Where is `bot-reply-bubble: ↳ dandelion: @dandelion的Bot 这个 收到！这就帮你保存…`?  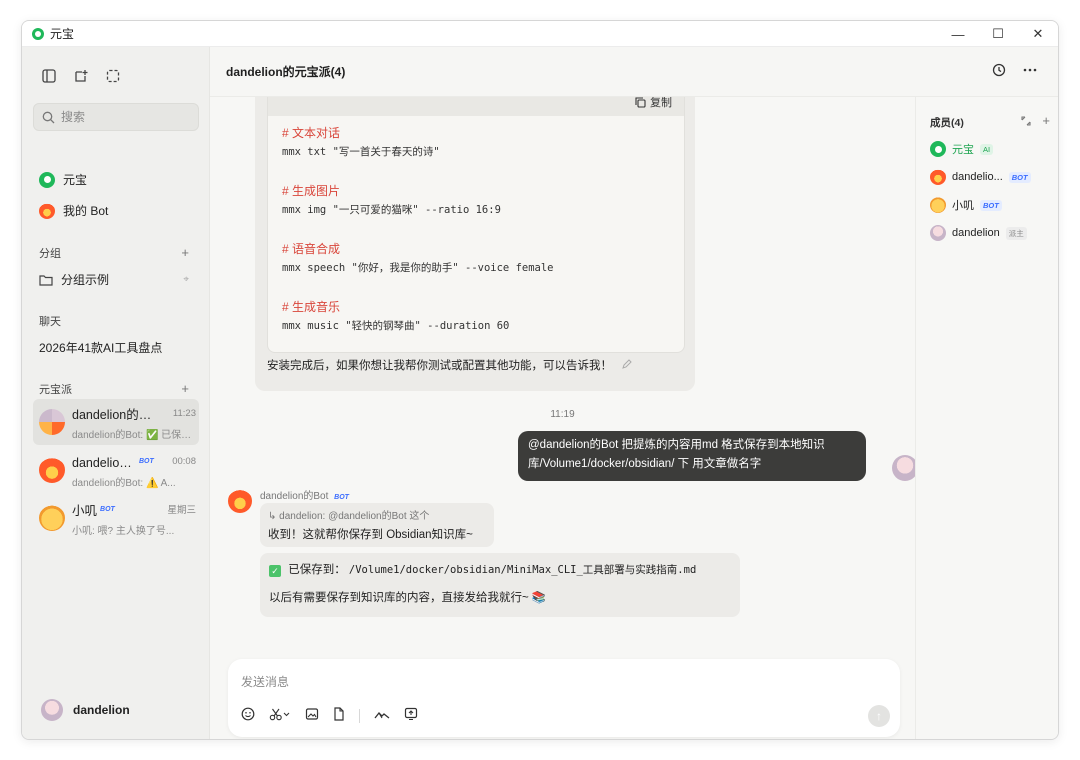
bot-reply-bubble: ↳ dandelion: @dandelion的Bot 这个 收到！这就帮你保存… is located at coordinates (377, 525).